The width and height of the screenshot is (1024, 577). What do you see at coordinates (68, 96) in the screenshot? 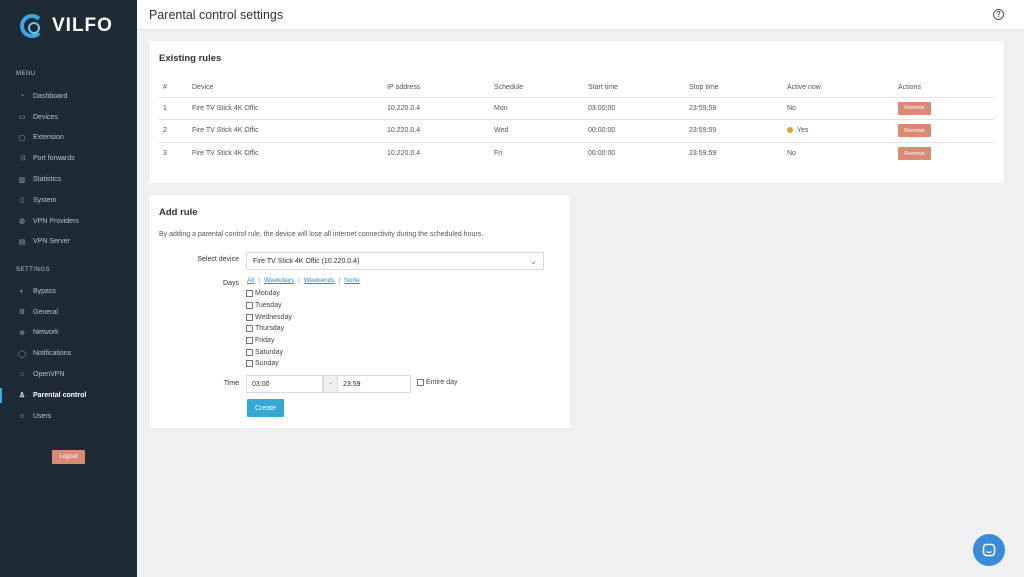
I see `sidebar-item-dashboard: ◔ Dashboard` at bounding box center [68, 96].